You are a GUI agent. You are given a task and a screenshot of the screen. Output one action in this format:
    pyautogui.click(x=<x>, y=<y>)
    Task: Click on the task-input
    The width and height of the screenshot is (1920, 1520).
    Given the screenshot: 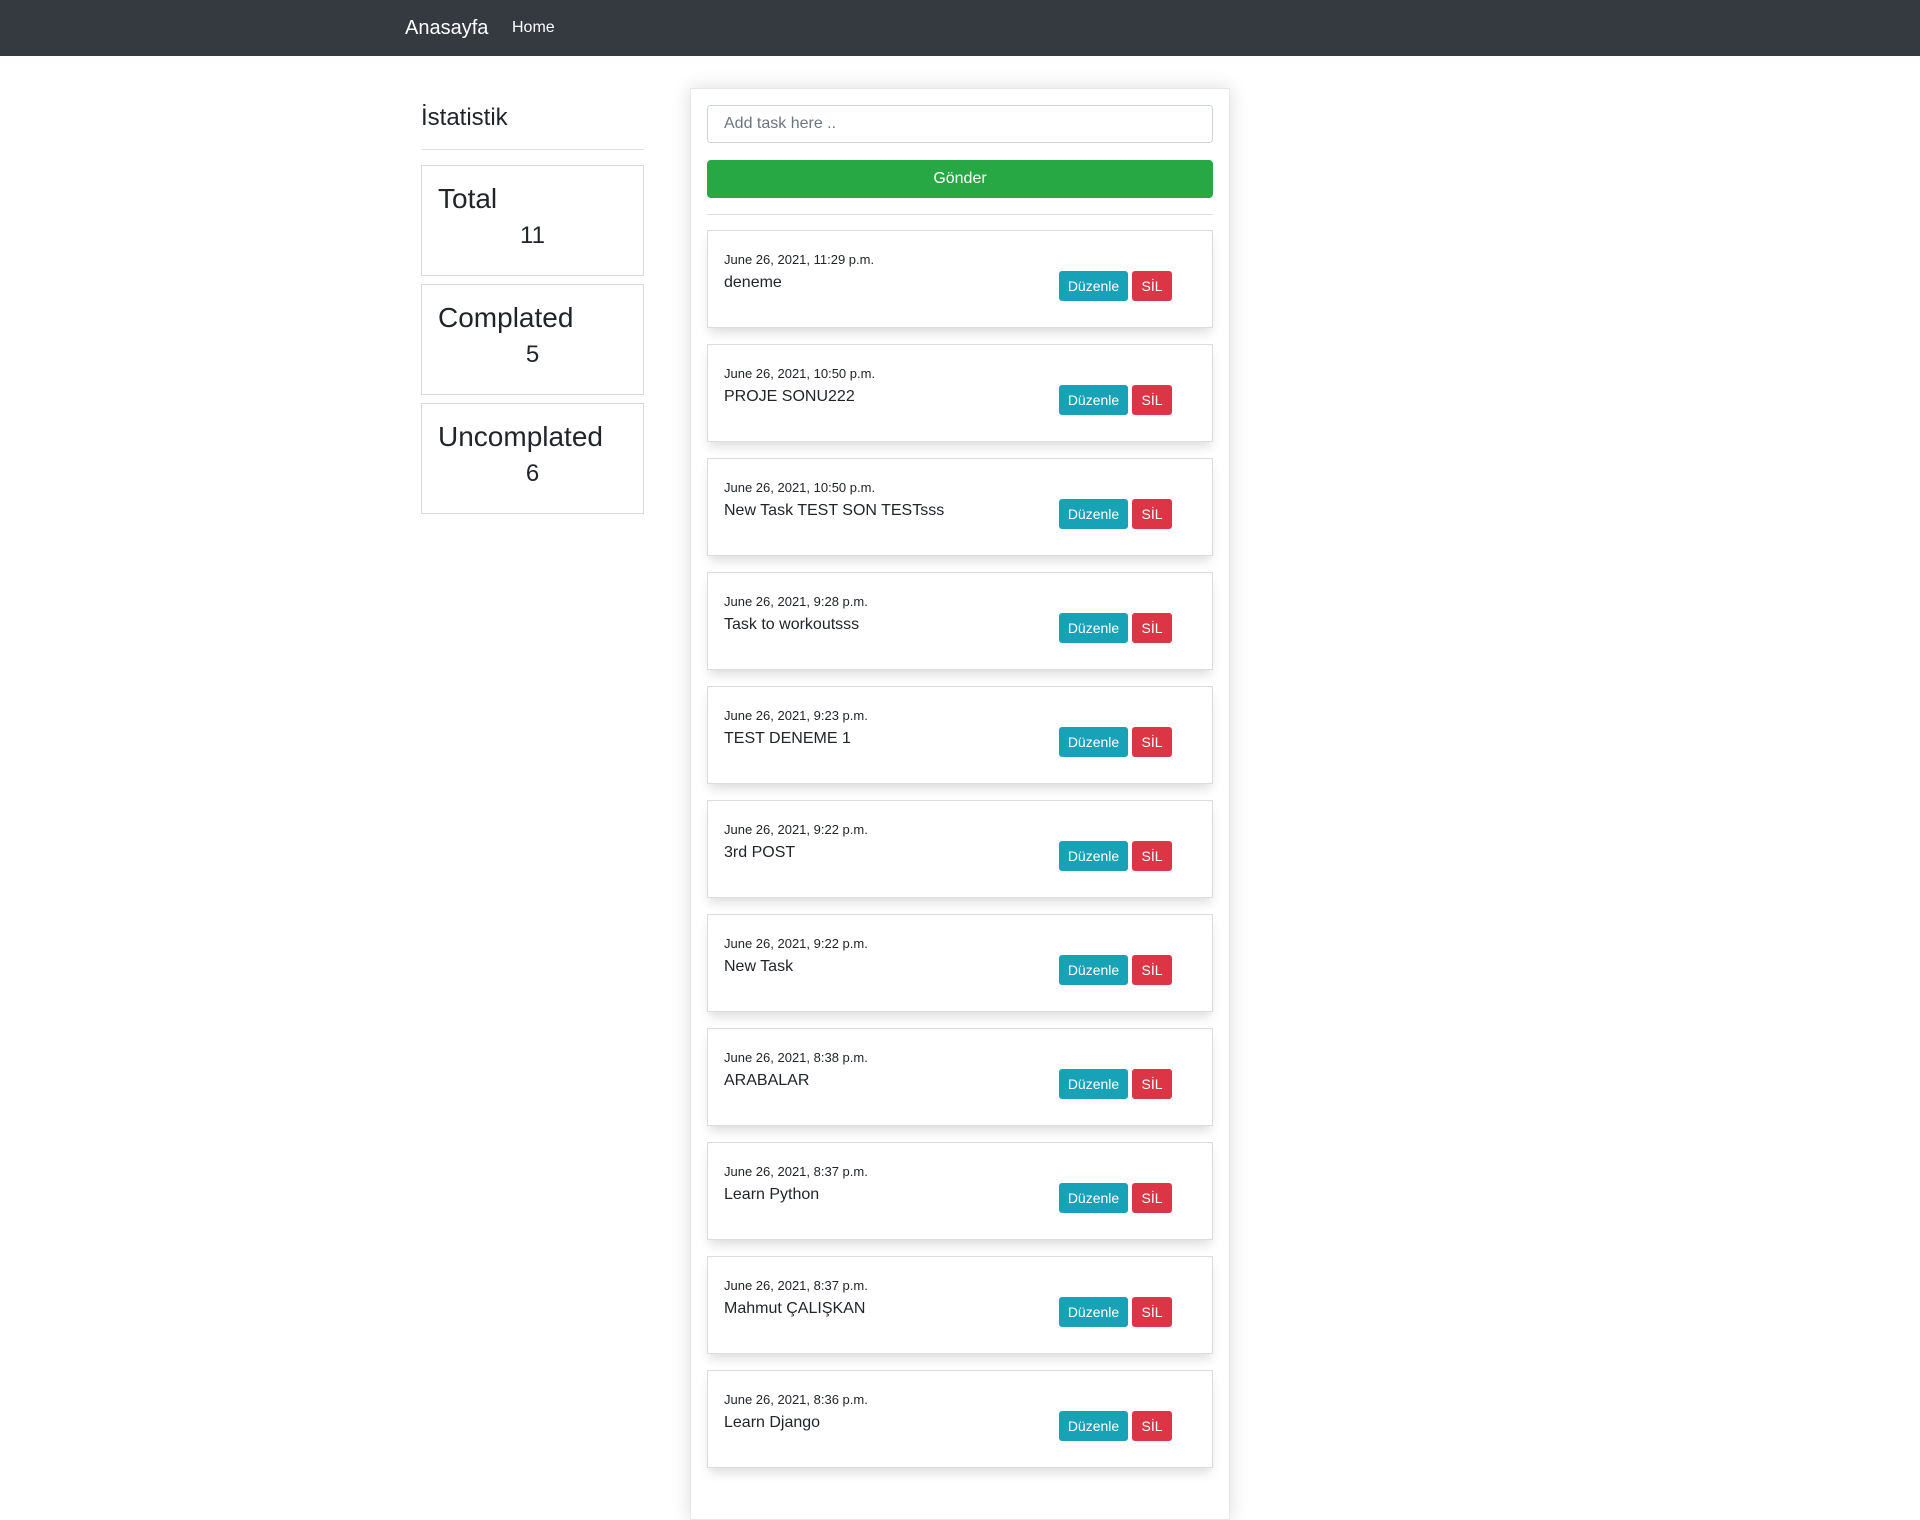 What is the action you would take?
    pyautogui.click(x=960, y=124)
    